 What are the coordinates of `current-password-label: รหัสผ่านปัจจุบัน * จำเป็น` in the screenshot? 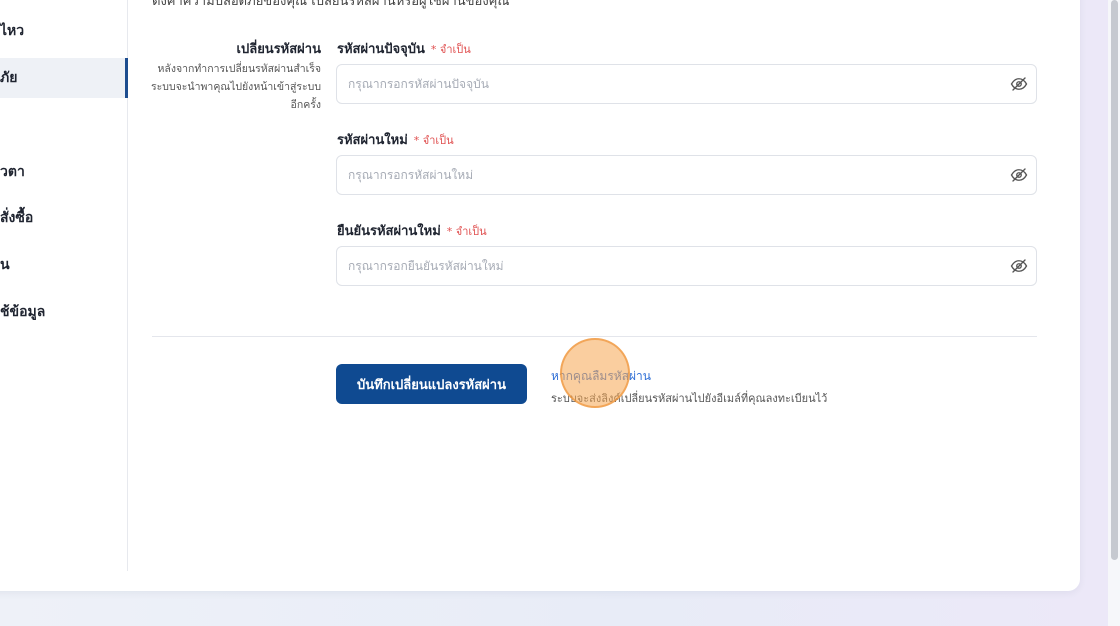 It's located at (404, 49).